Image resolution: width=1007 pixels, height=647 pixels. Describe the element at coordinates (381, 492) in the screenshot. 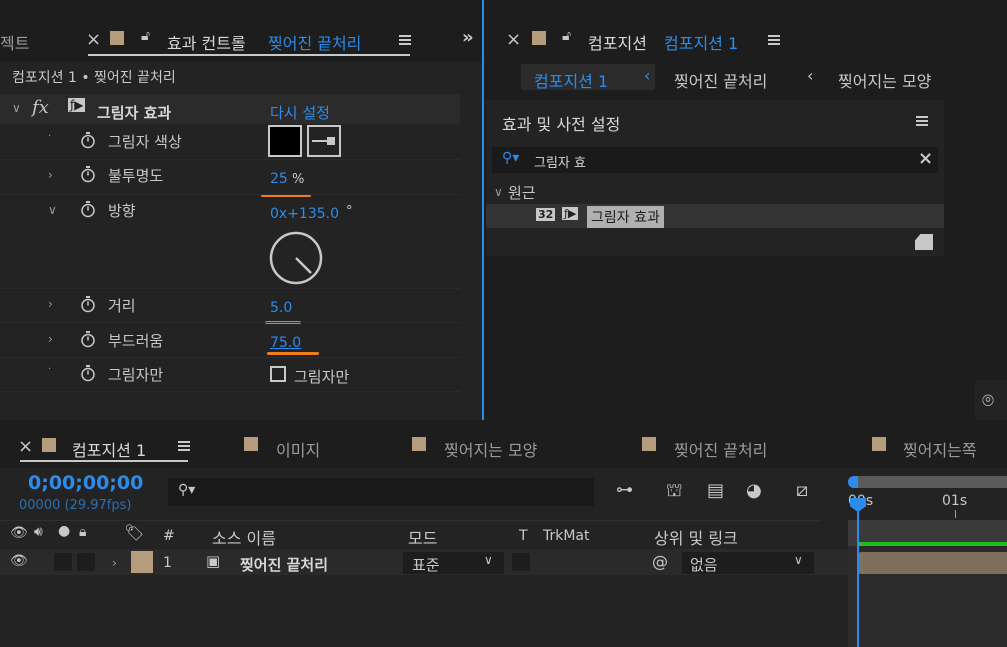

I see `layer-search-box` at that location.